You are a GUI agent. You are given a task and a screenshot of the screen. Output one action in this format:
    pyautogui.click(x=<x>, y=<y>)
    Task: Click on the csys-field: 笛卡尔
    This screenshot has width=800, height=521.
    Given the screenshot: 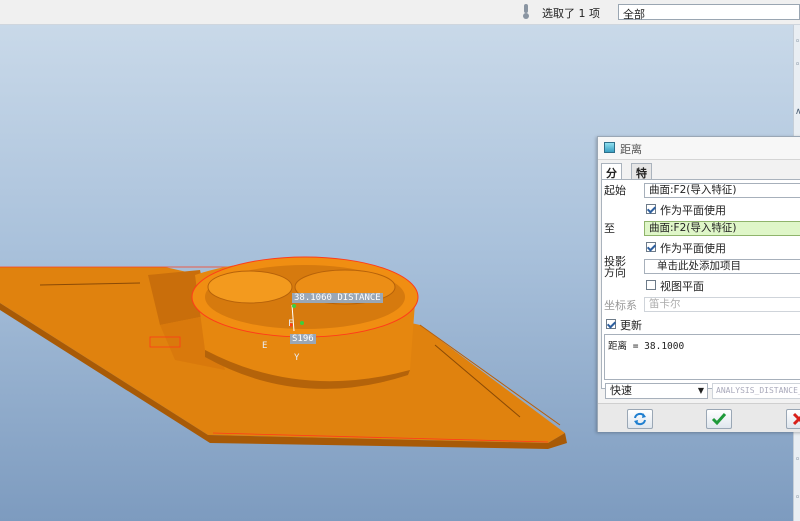 What is the action you would take?
    pyautogui.click(x=722, y=304)
    